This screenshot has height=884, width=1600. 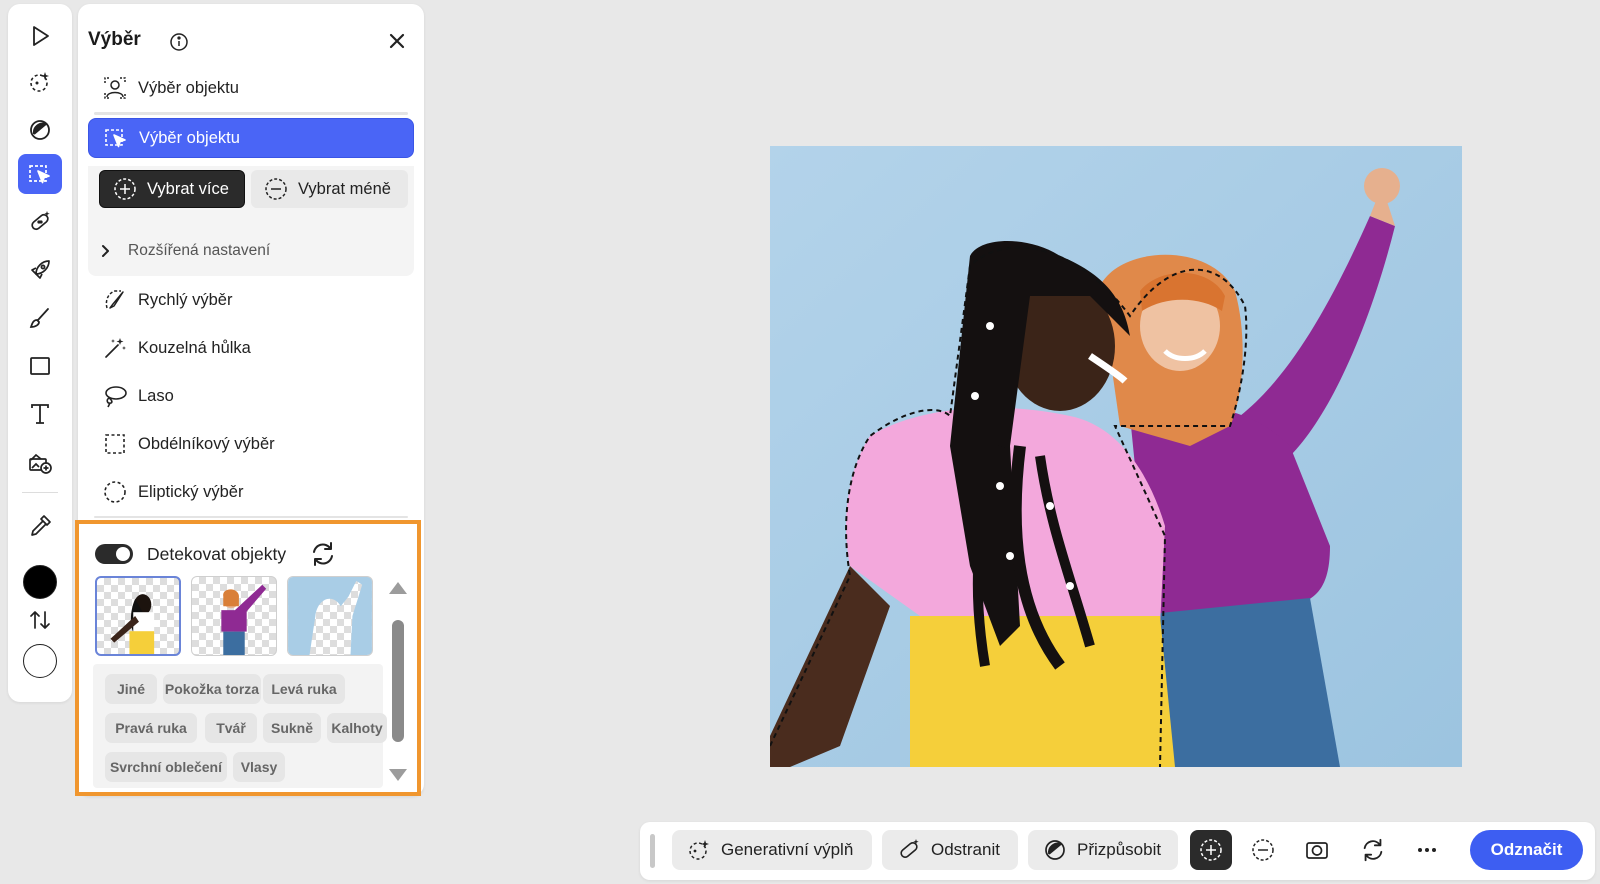 What do you see at coordinates (251, 41) in the screenshot?
I see `panel-header: Výběr` at bounding box center [251, 41].